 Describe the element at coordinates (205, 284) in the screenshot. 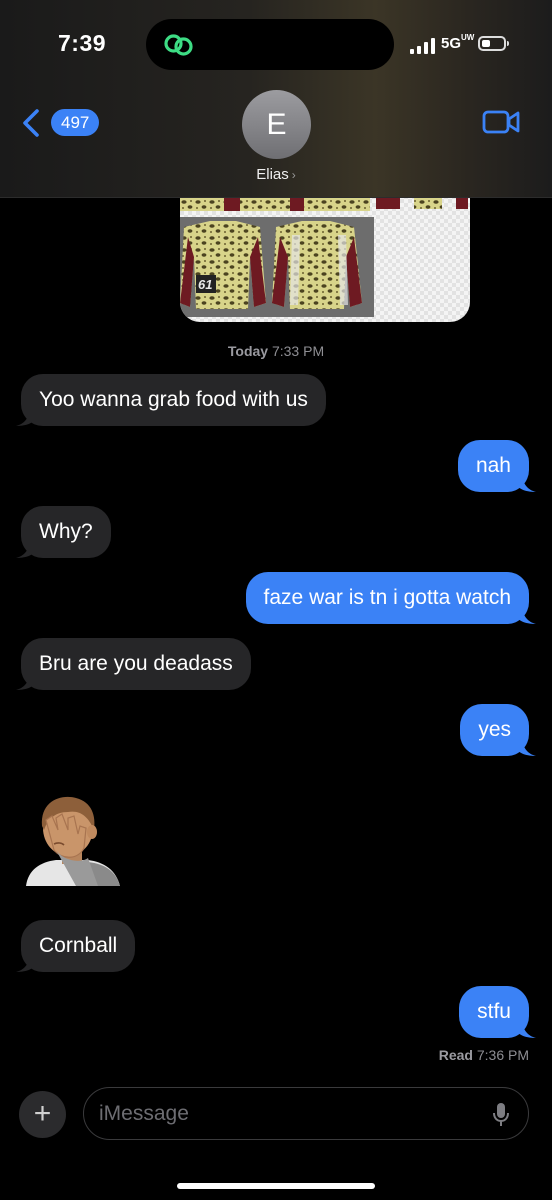

I see `svg-text: 61` at that location.